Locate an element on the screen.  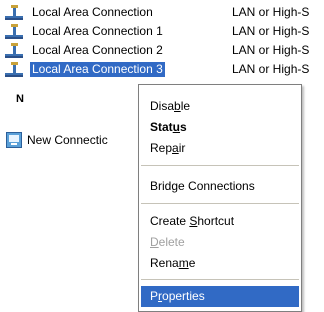
list-item: Local Area Connection 2 LAN or High-S is located at coordinates (162, 51).